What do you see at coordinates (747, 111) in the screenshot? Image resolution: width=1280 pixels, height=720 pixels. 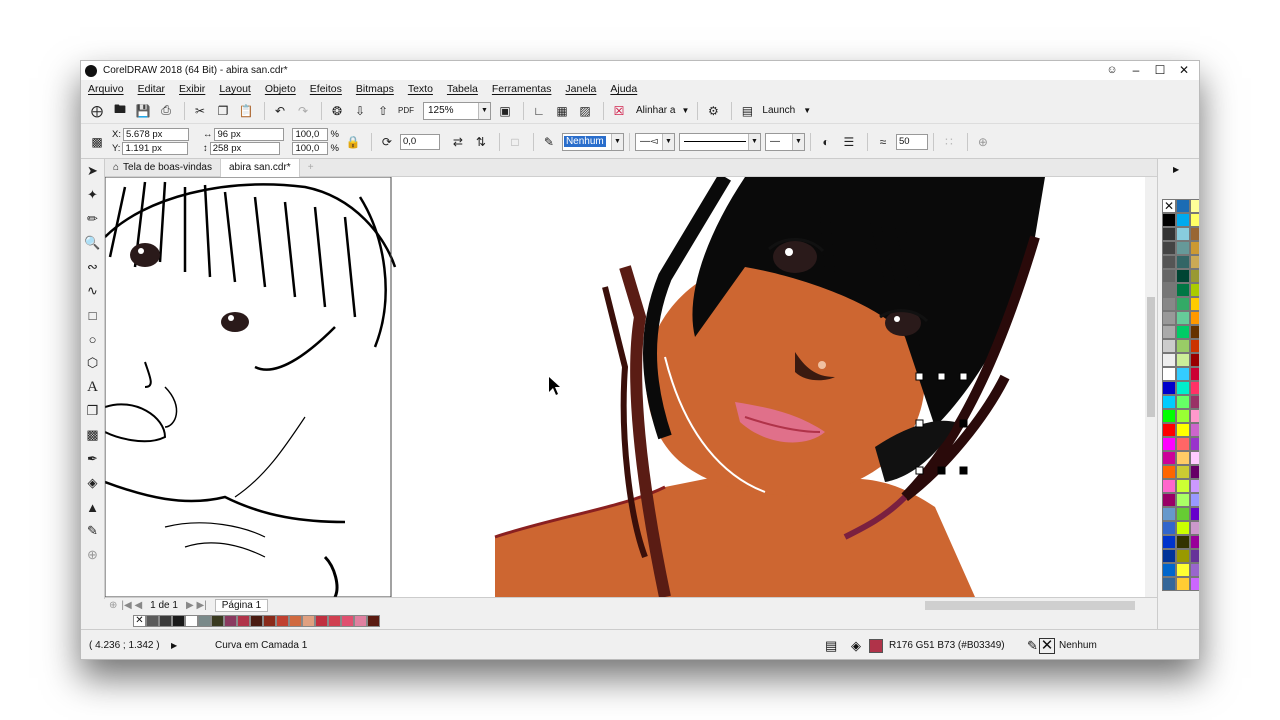 I see `launch-icon: ▤` at bounding box center [747, 111].